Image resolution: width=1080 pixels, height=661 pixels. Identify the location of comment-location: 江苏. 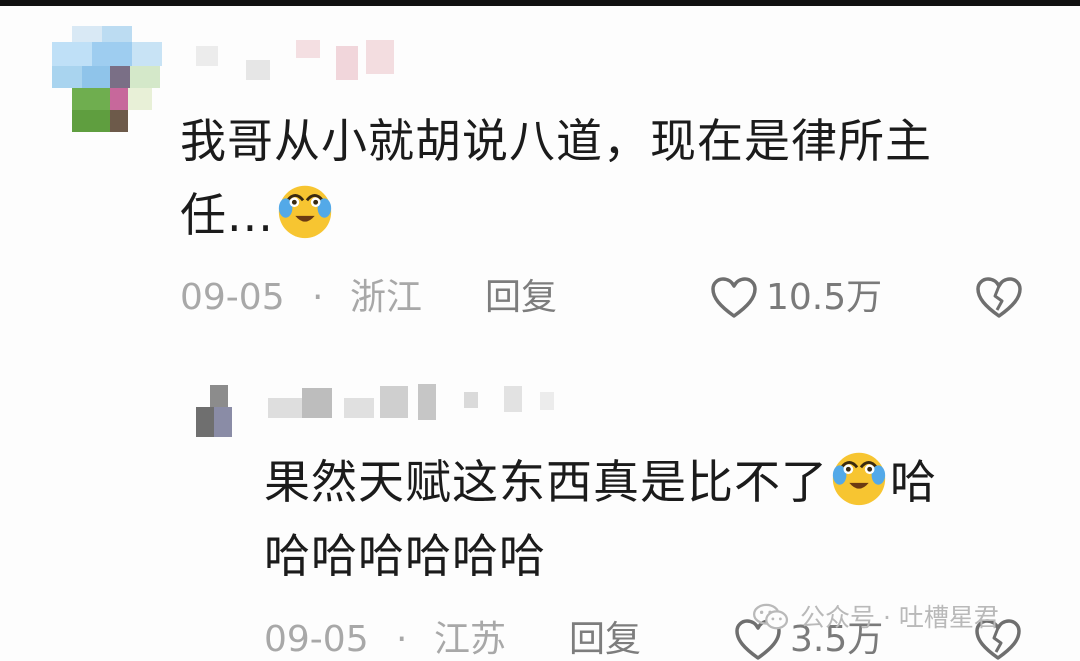
(470, 639).